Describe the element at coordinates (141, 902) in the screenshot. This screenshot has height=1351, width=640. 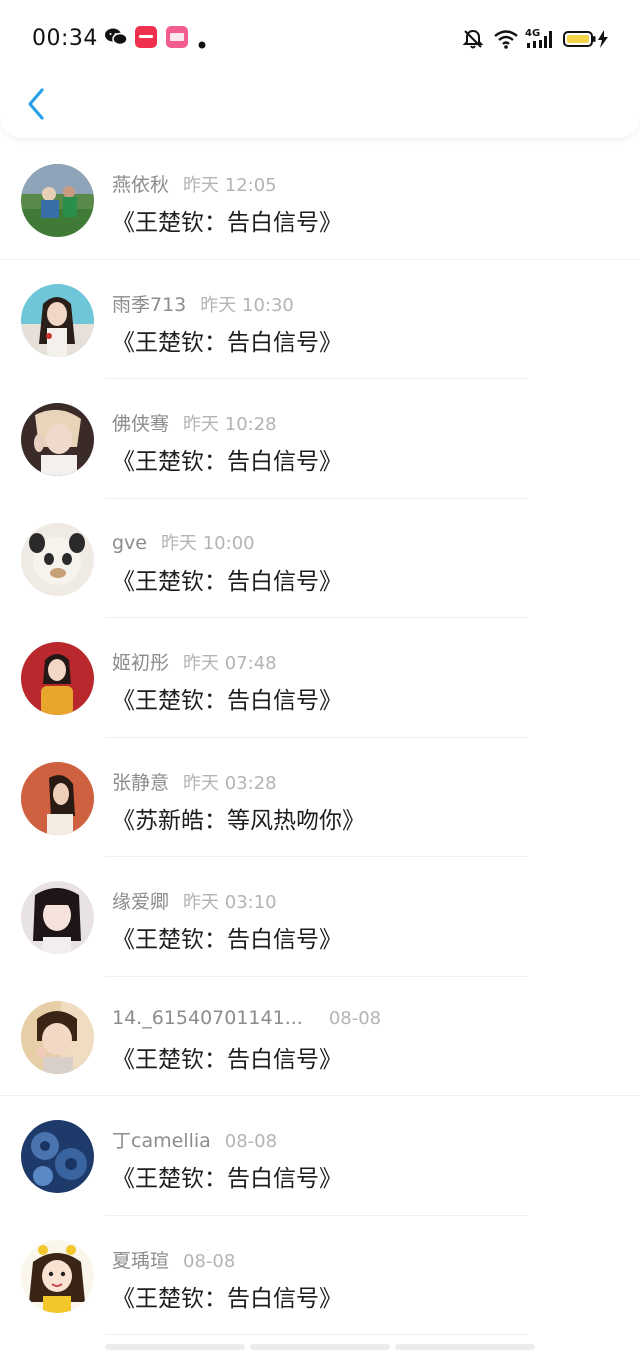
I see `sender-name: 缘爱卿` at that location.